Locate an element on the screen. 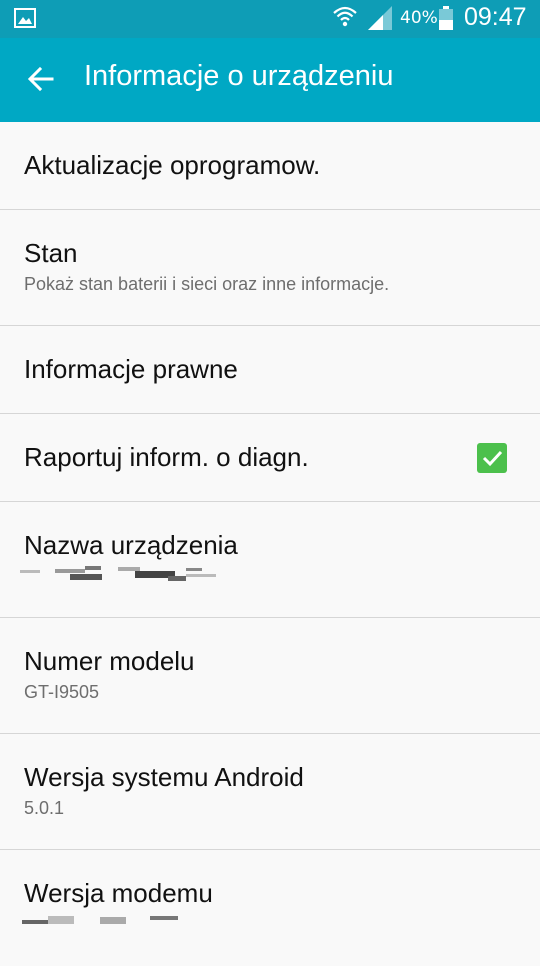  battery-icon is located at coordinates (446, 18).